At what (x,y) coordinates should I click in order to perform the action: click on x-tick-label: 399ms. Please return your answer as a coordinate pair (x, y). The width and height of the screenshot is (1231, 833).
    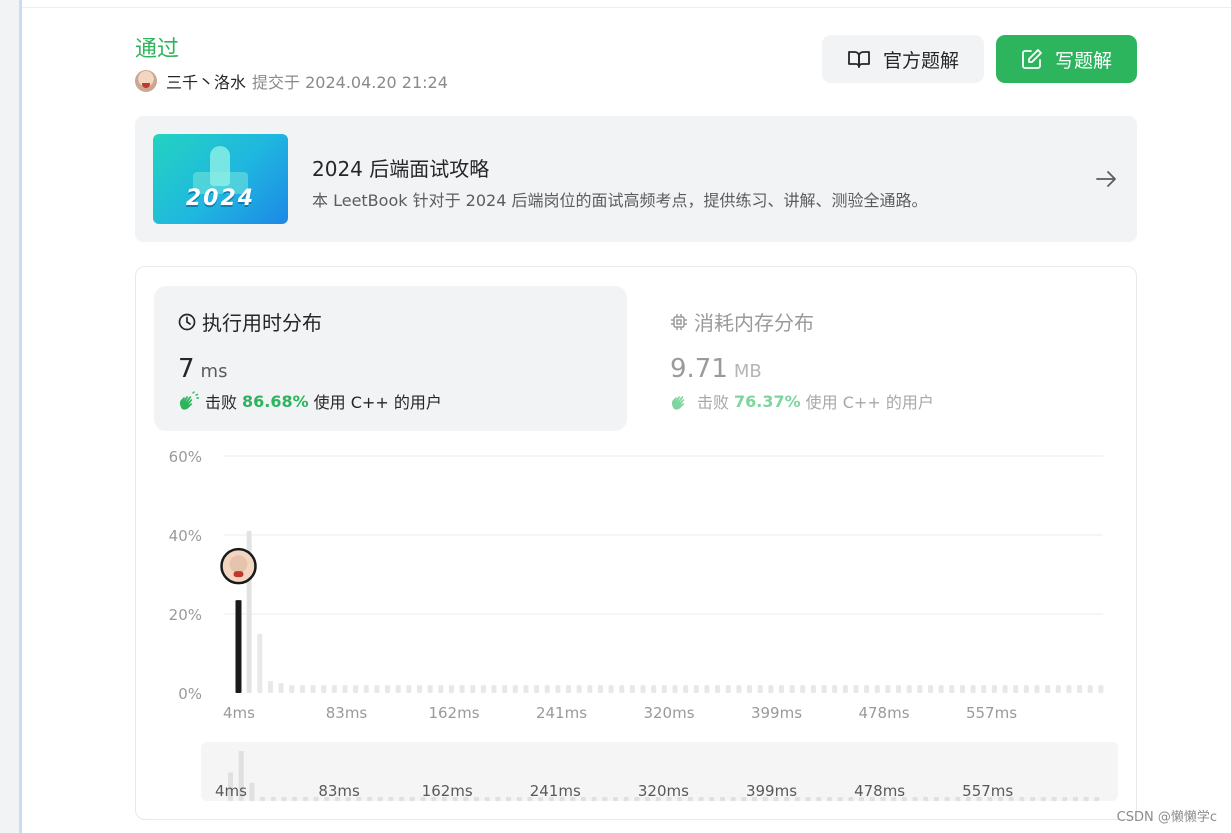
    Looking at the image, I should click on (776, 713).